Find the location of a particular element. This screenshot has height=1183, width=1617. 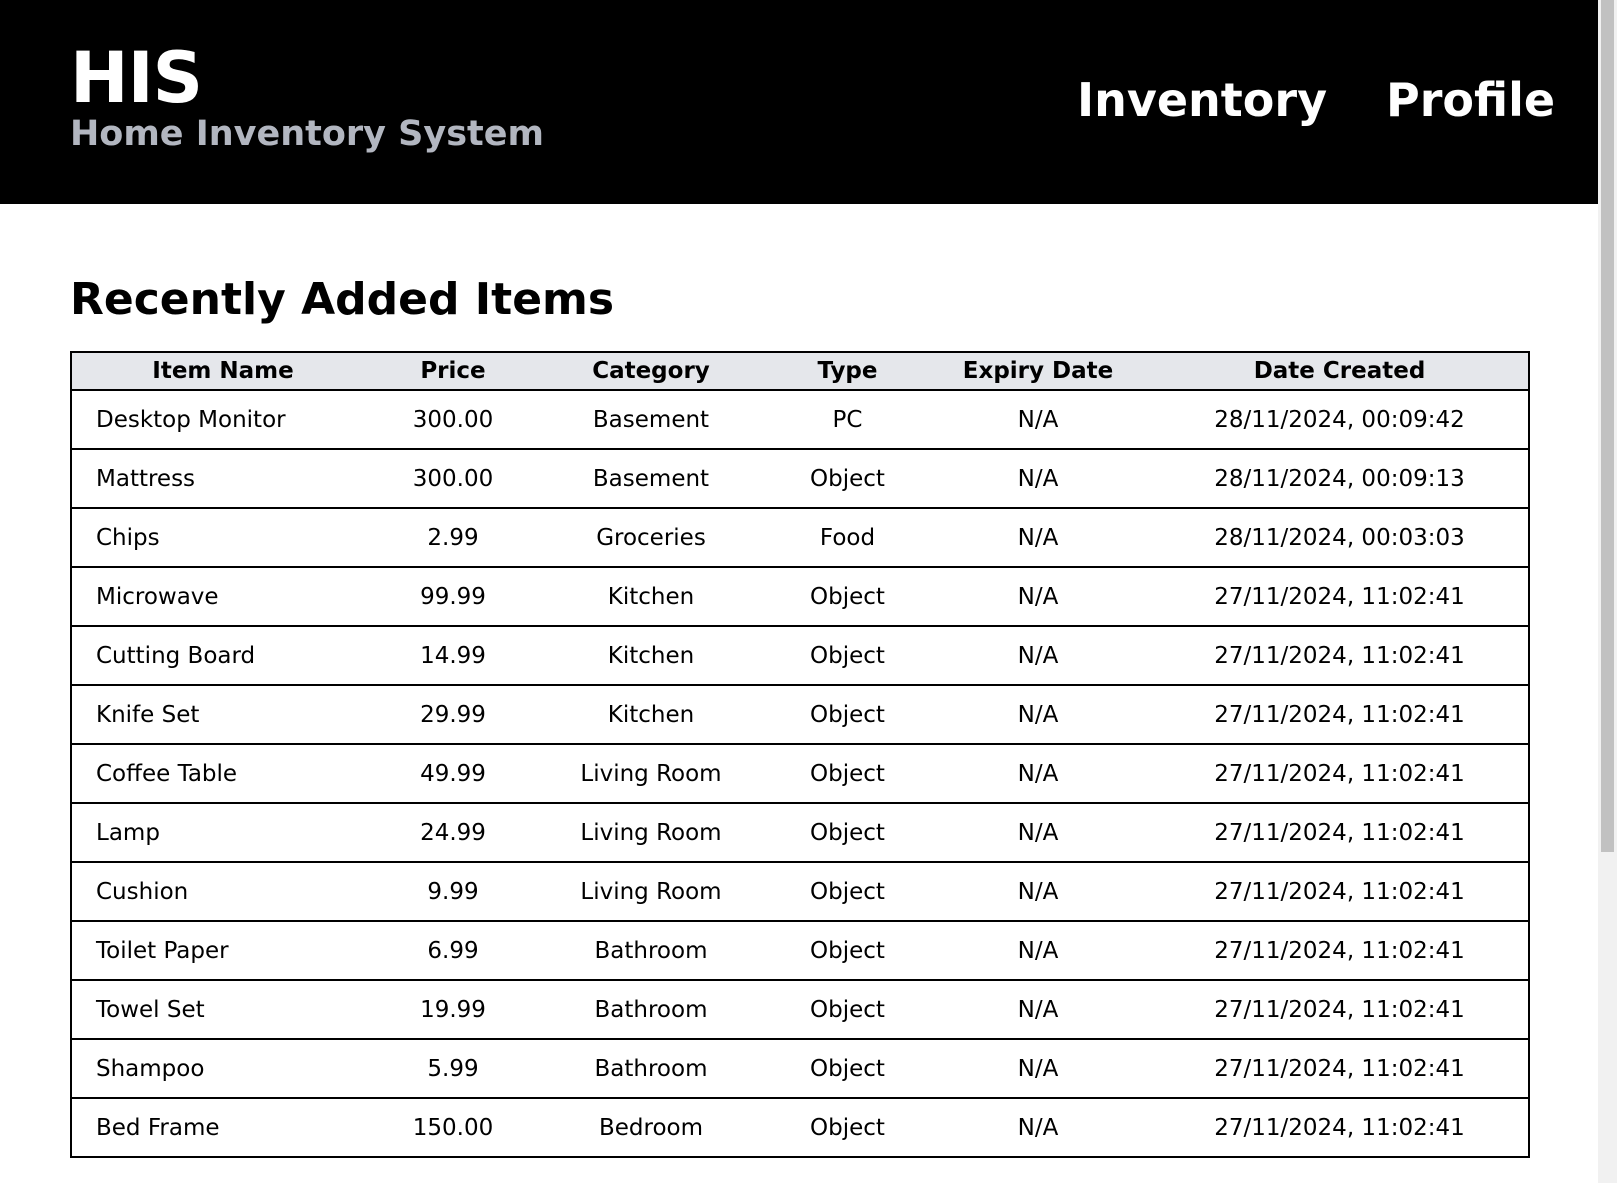

cell-item-name: Desktop Monitor is located at coordinates (222, 420).